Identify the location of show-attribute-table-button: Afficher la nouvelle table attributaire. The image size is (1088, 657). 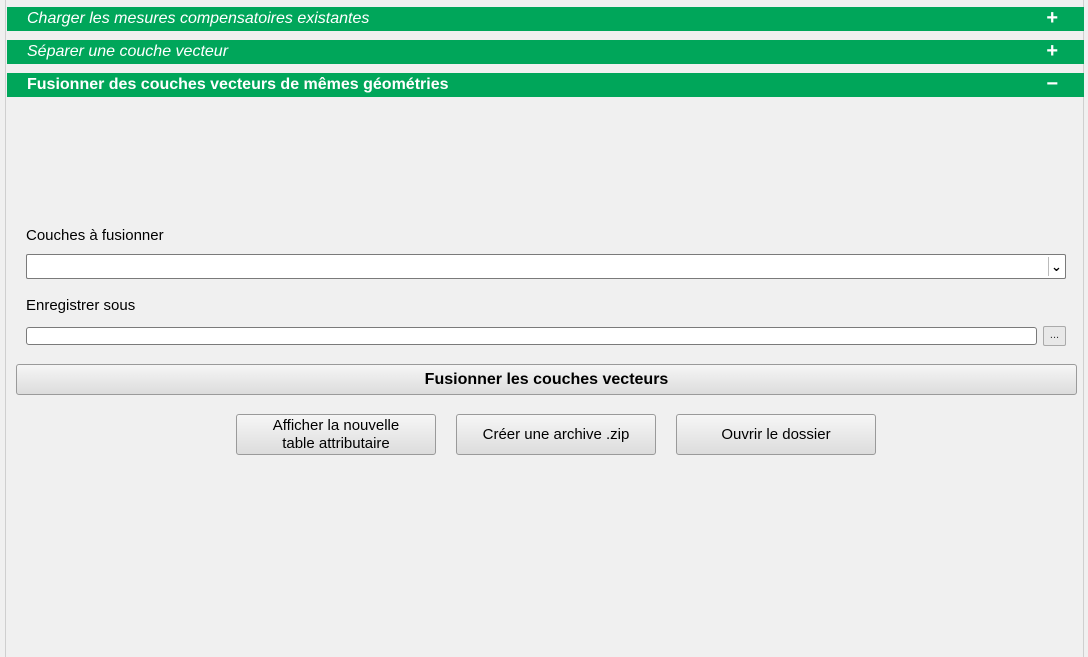
(336, 434).